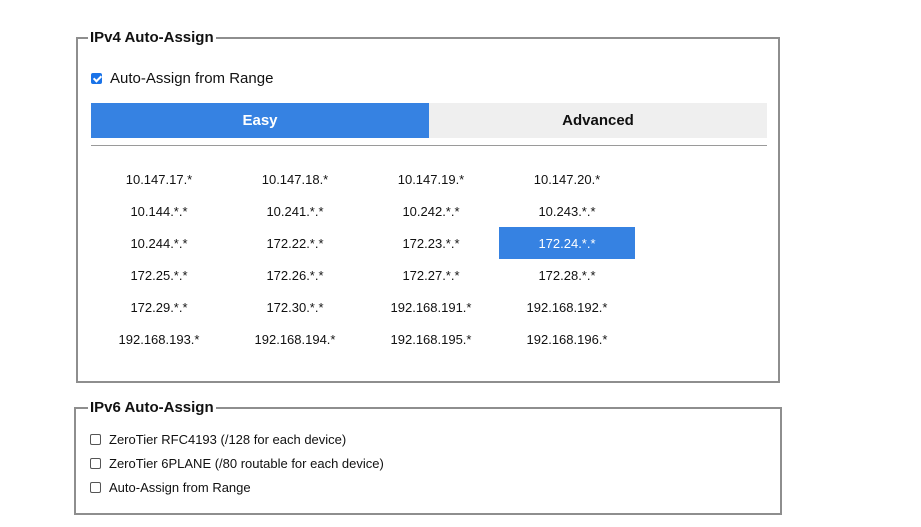 The image size is (921, 527). What do you see at coordinates (159, 243) in the screenshot?
I see `range-option: 10.244.*.*` at bounding box center [159, 243].